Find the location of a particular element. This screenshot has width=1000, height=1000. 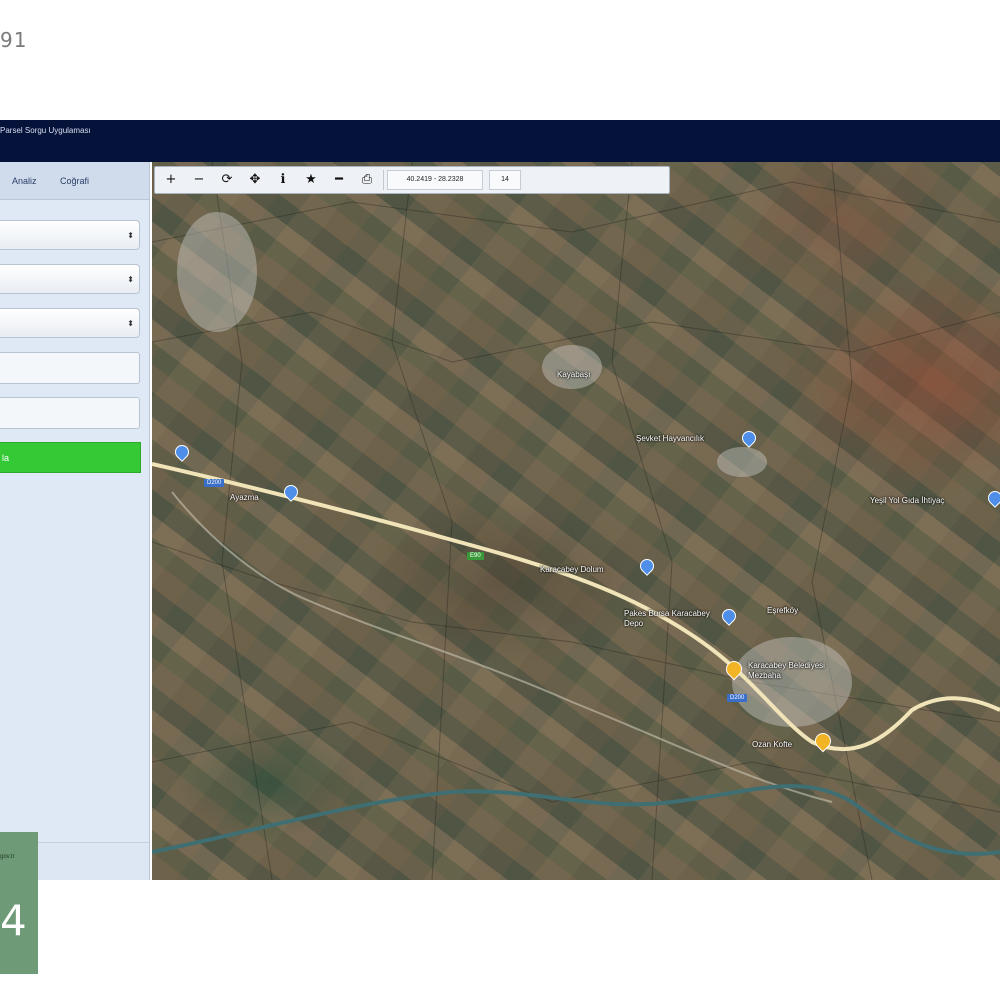

tab-cografi: Coğrafi is located at coordinates (74, 181).